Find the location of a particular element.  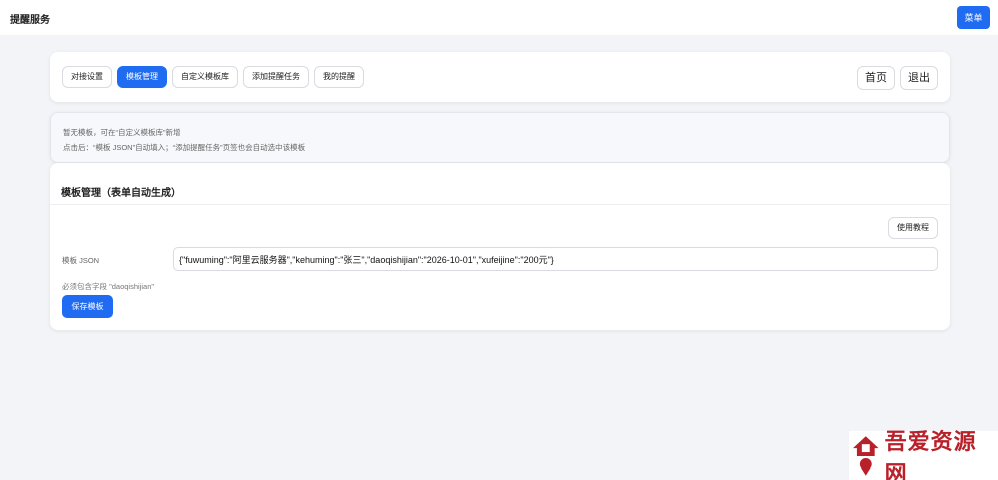

save-template-button: 保存模板 is located at coordinates (87, 306).